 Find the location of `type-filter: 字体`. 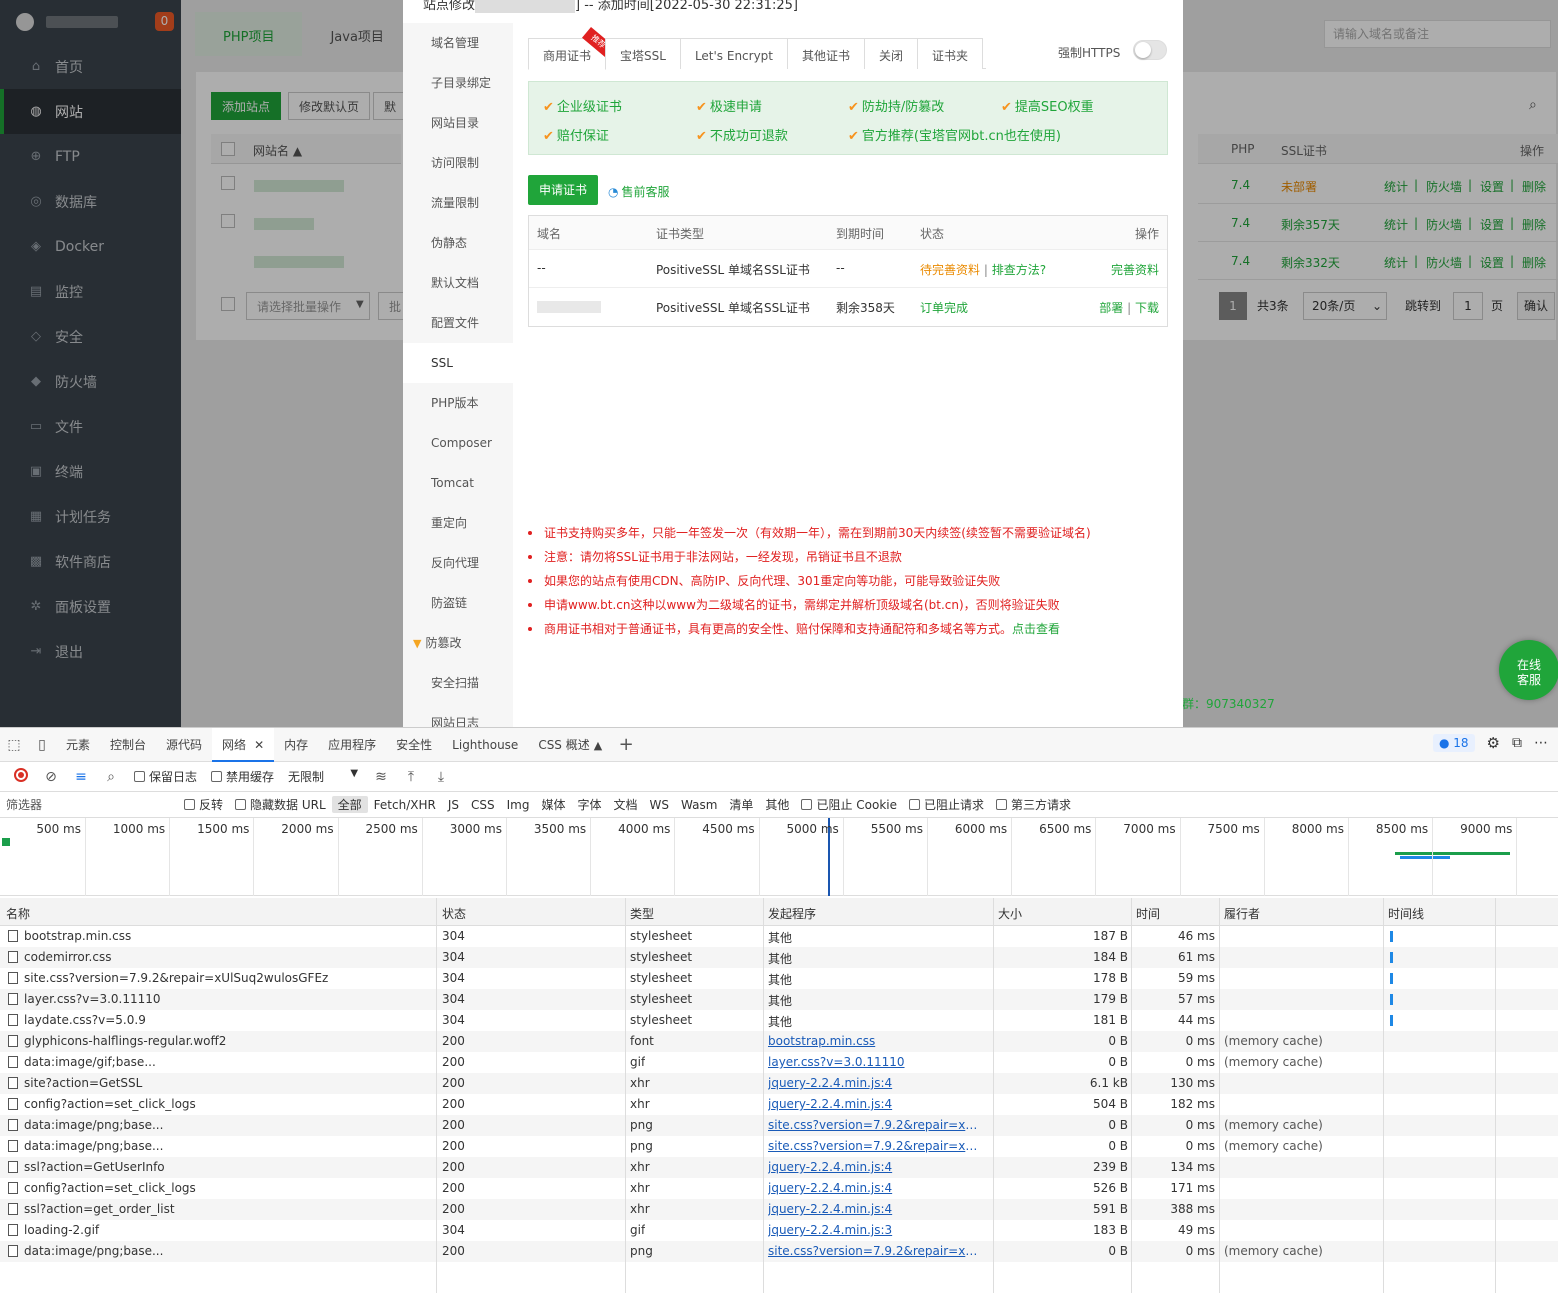

type-filter: 字体 is located at coordinates (589, 804).